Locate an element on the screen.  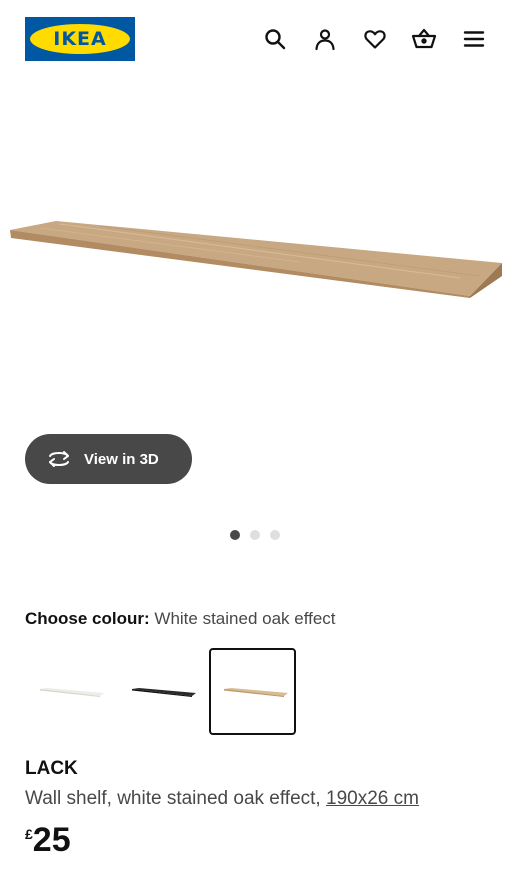
colour-swatch-black is located at coordinates (160, 691).